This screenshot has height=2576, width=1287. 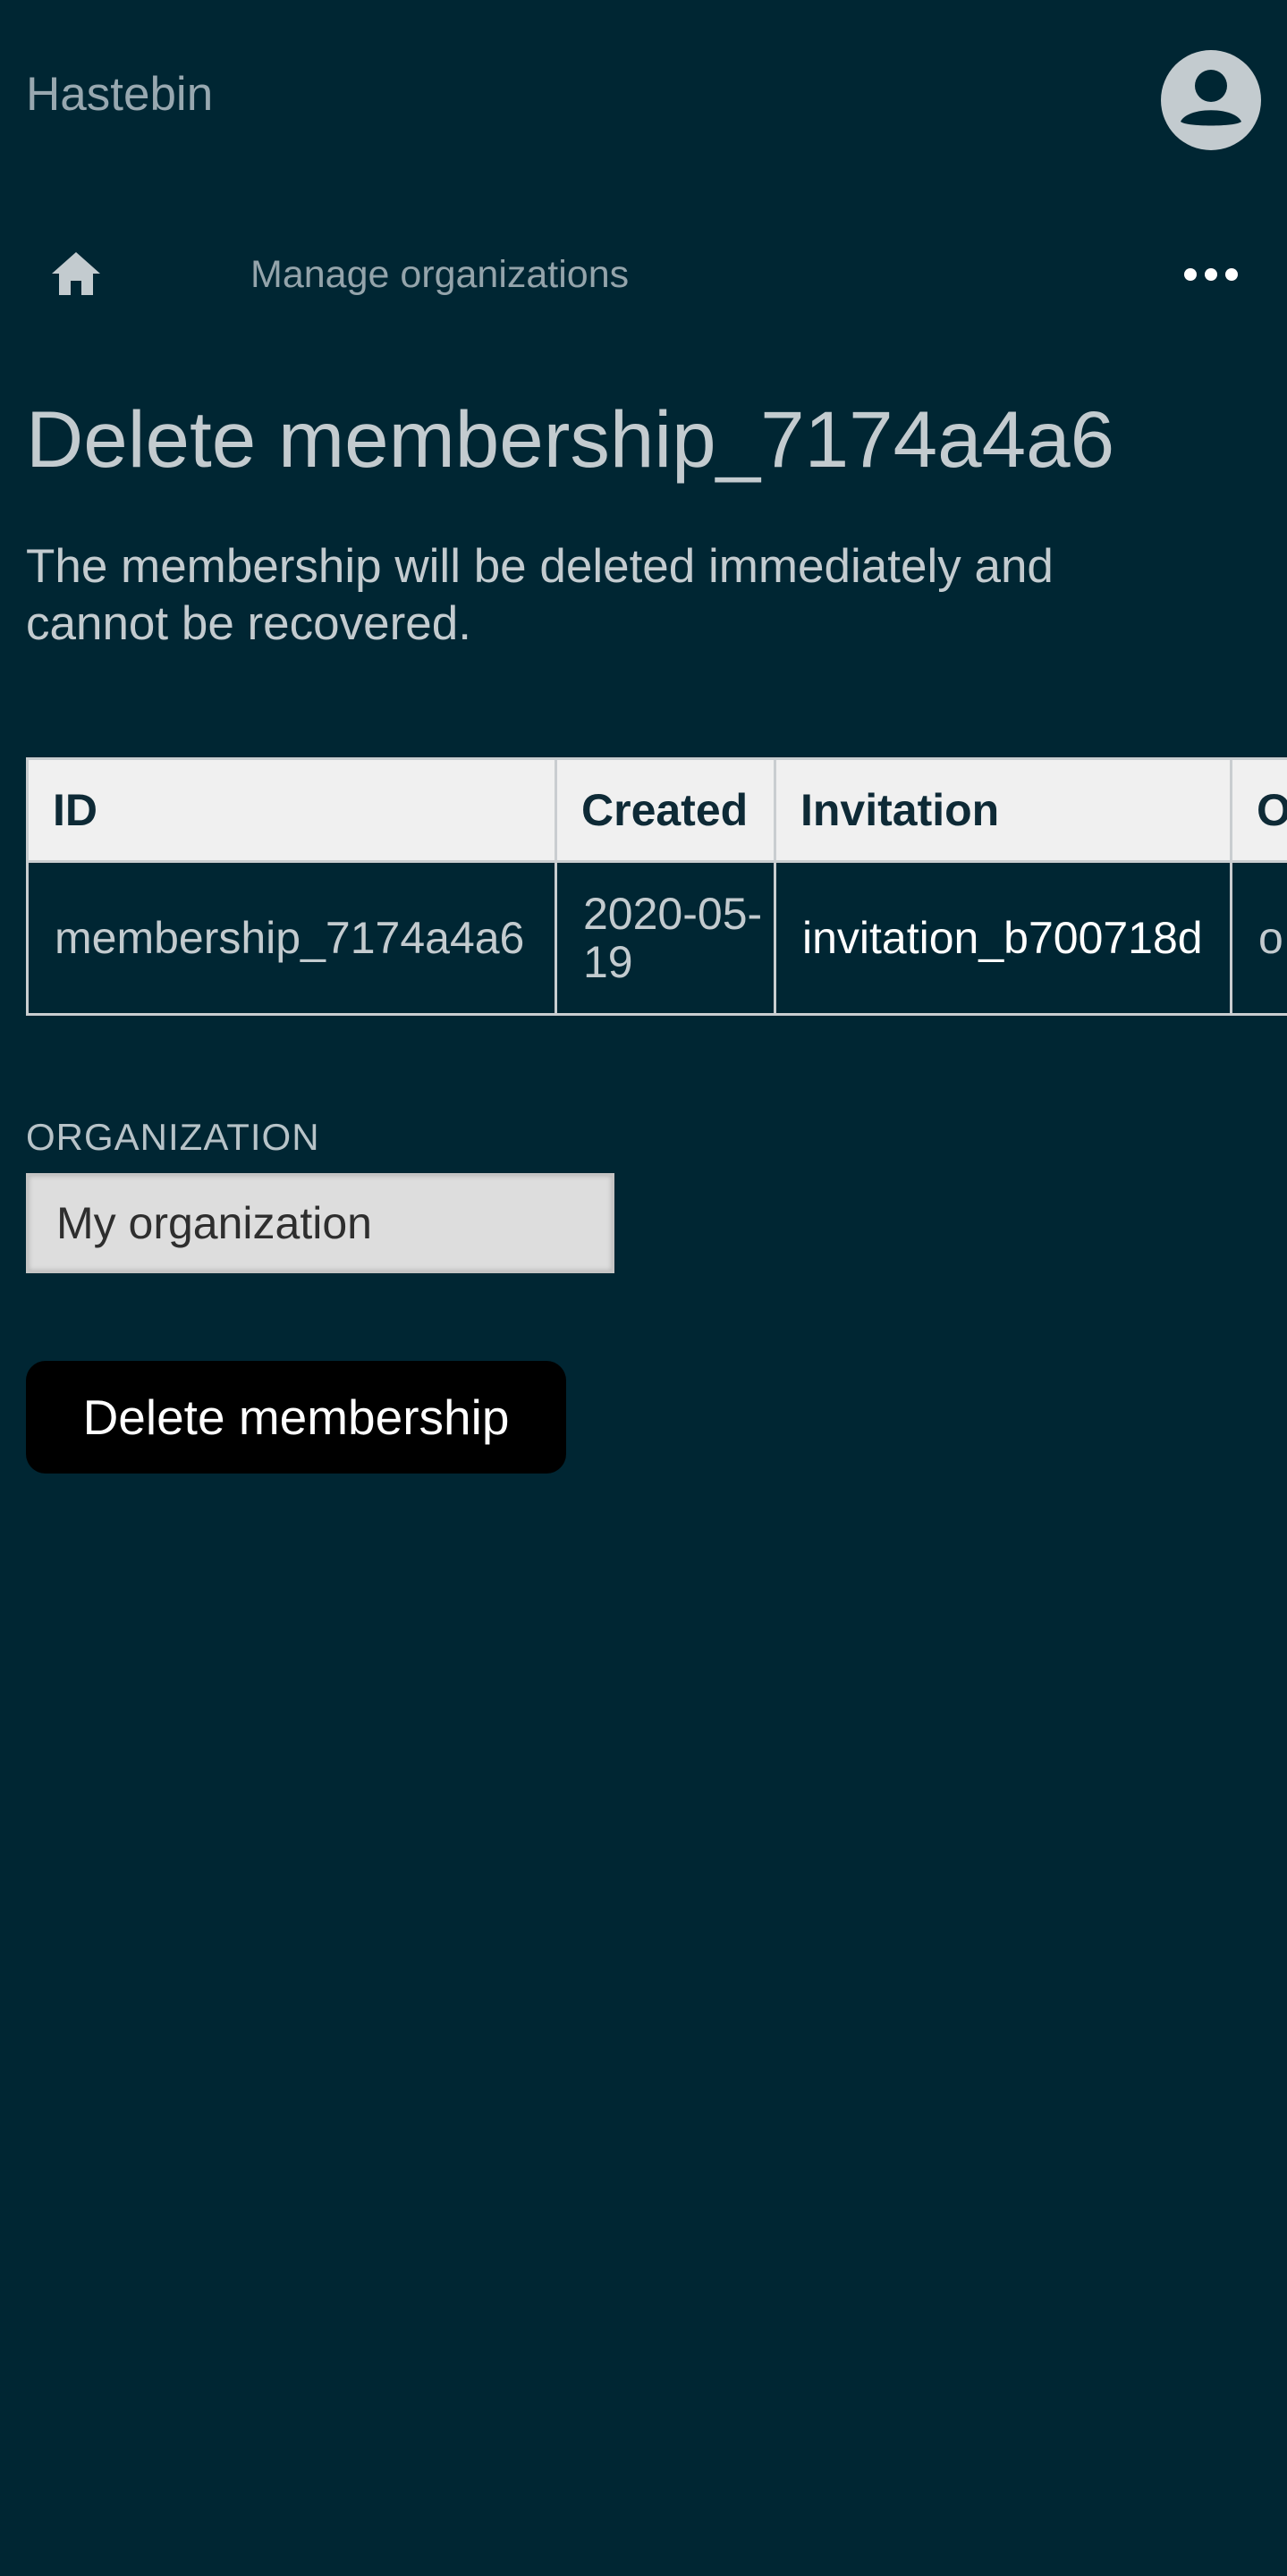 I want to click on cell-organization: o, so click(x=1258, y=938).